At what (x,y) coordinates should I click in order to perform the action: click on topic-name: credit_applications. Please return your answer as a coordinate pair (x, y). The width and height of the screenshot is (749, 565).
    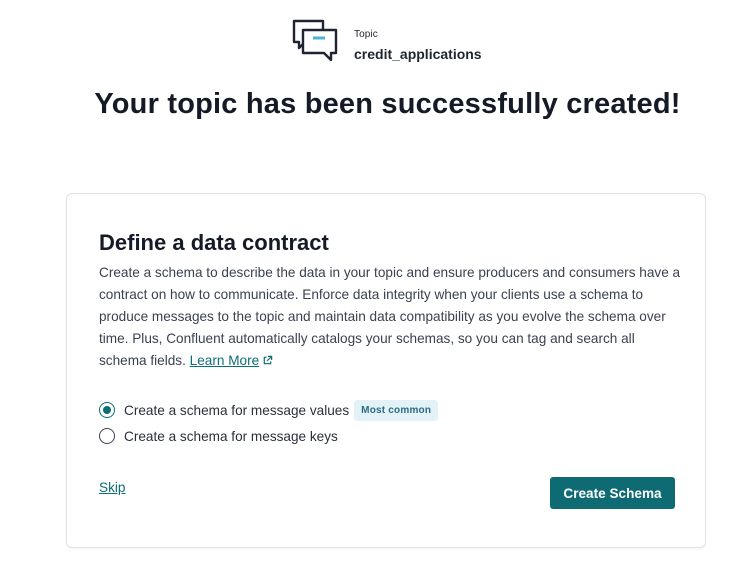
    Looking at the image, I should click on (418, 54).